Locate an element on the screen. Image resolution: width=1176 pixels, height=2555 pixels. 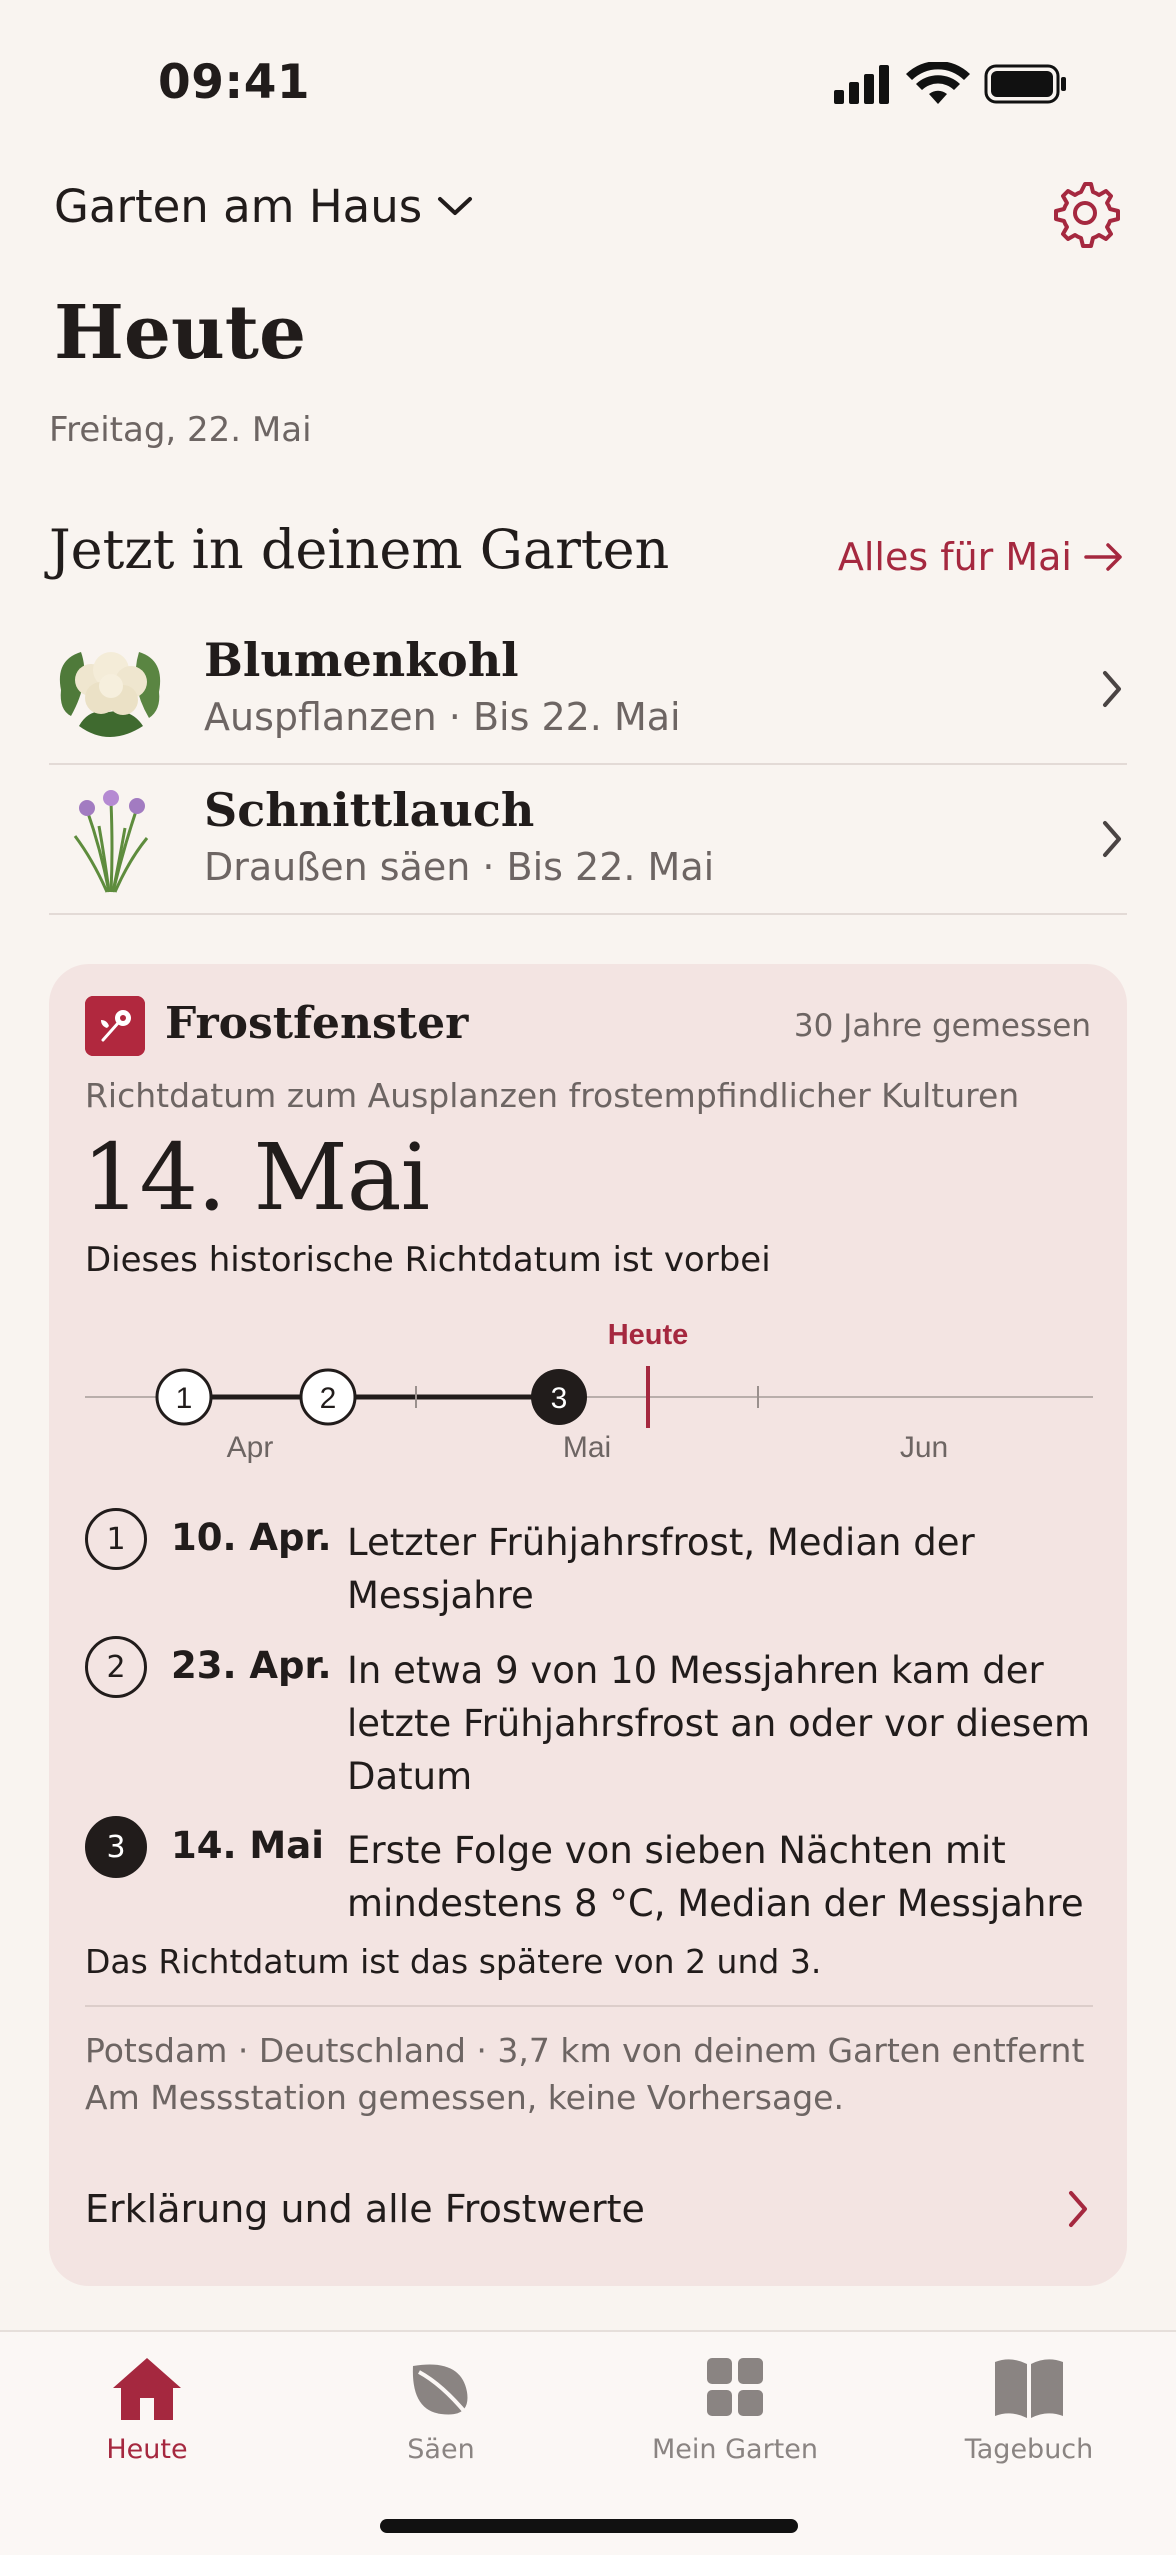
tab-label: Heute is located at coordinates (147, 2449).